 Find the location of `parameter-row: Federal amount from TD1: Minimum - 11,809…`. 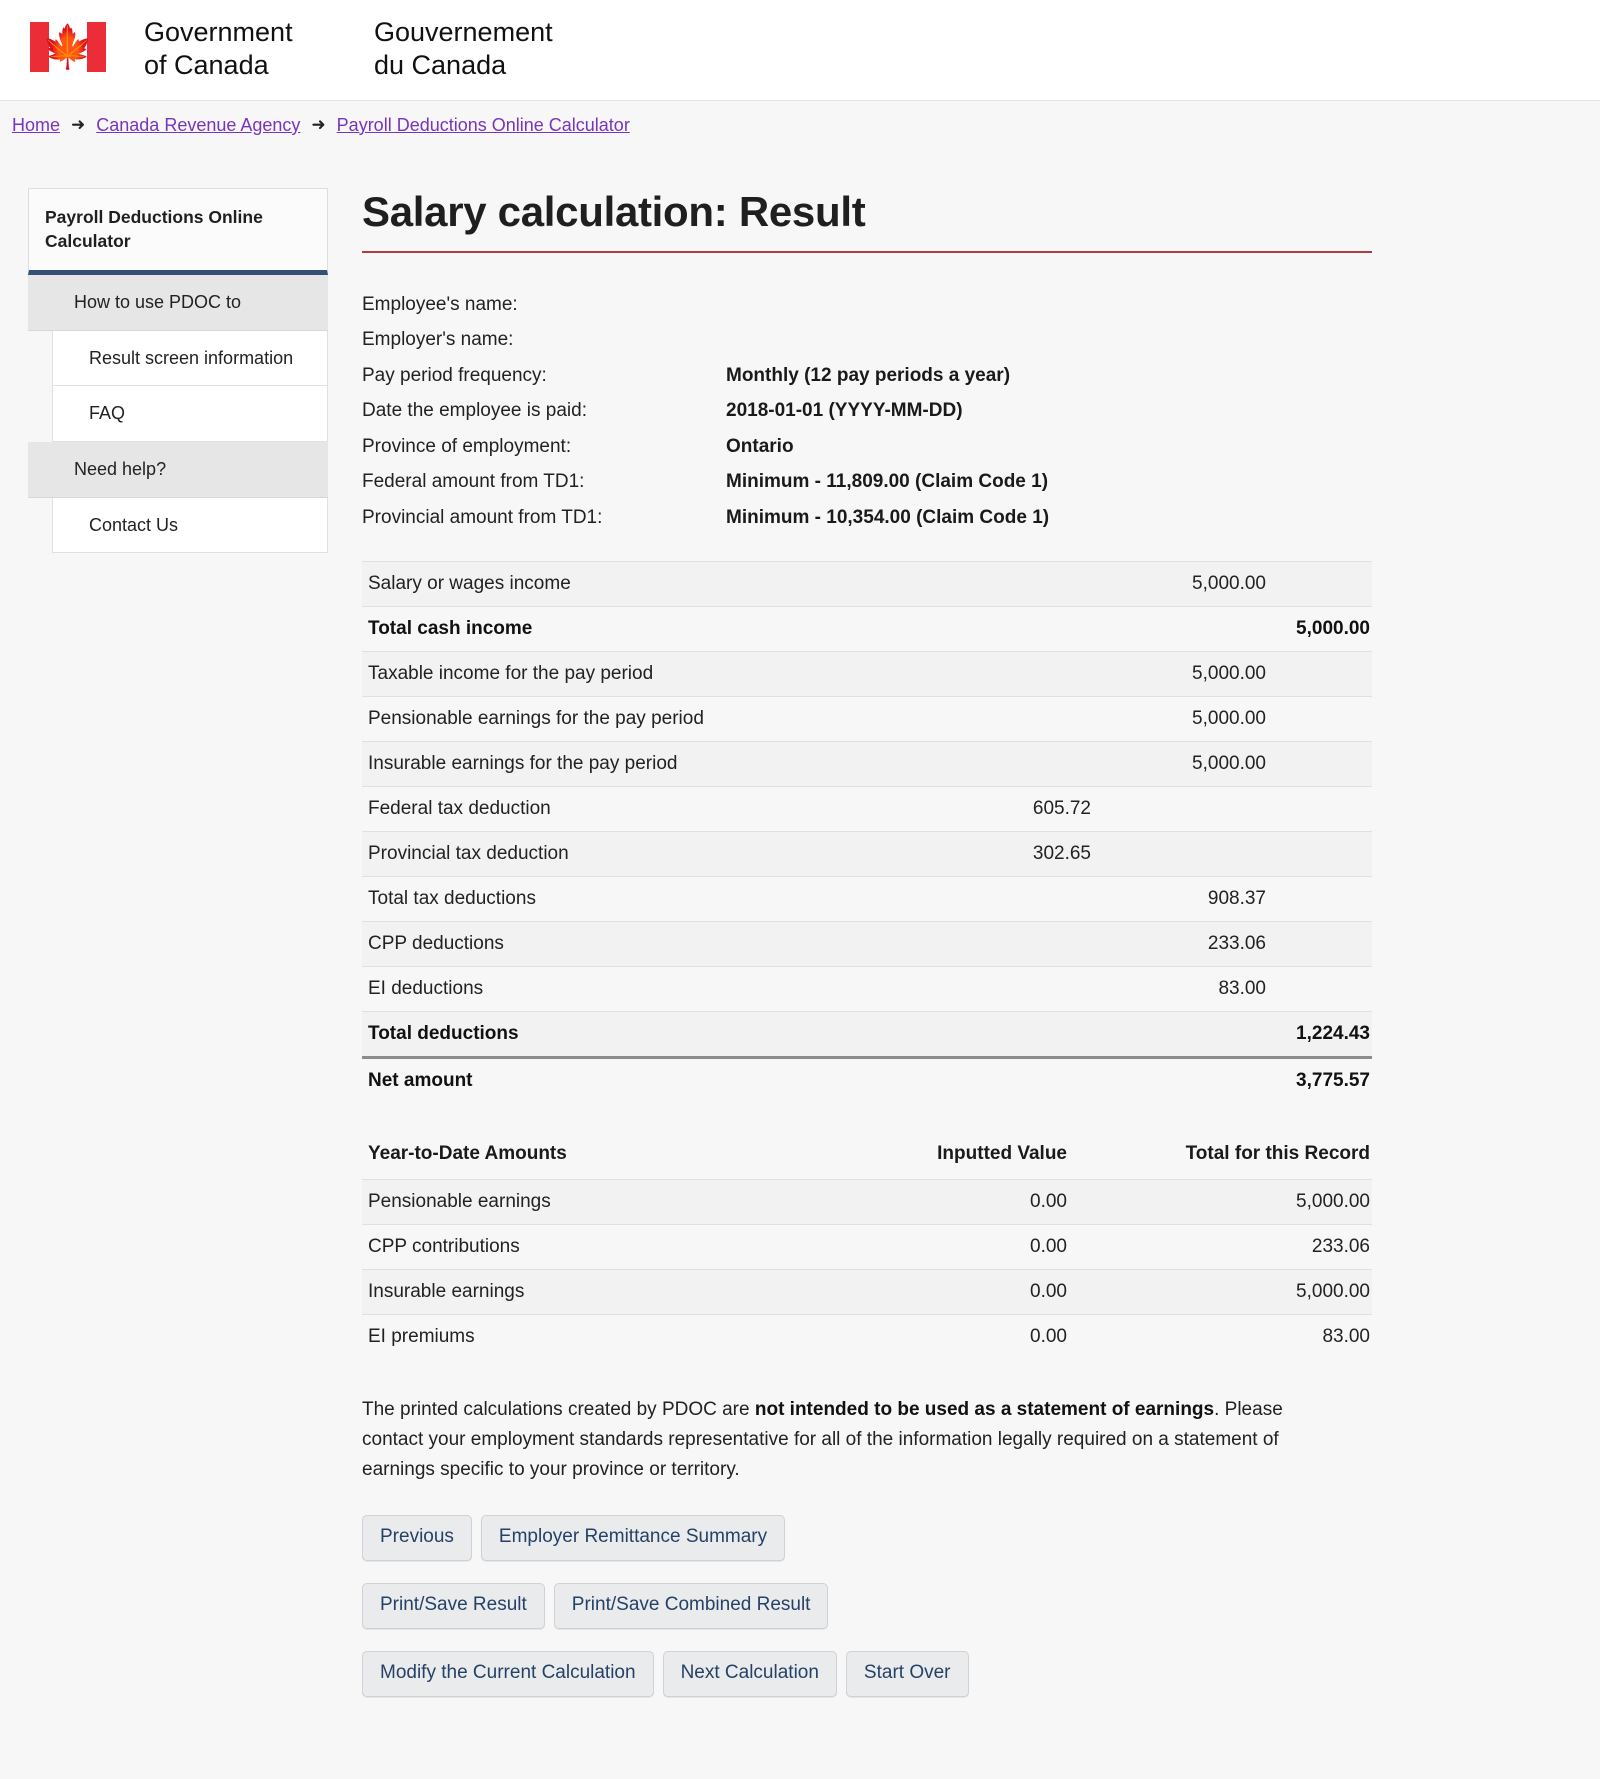

parameter-row: Federal amount from TD1: Minimum - 11,809… is located at coordinates (867, 481).